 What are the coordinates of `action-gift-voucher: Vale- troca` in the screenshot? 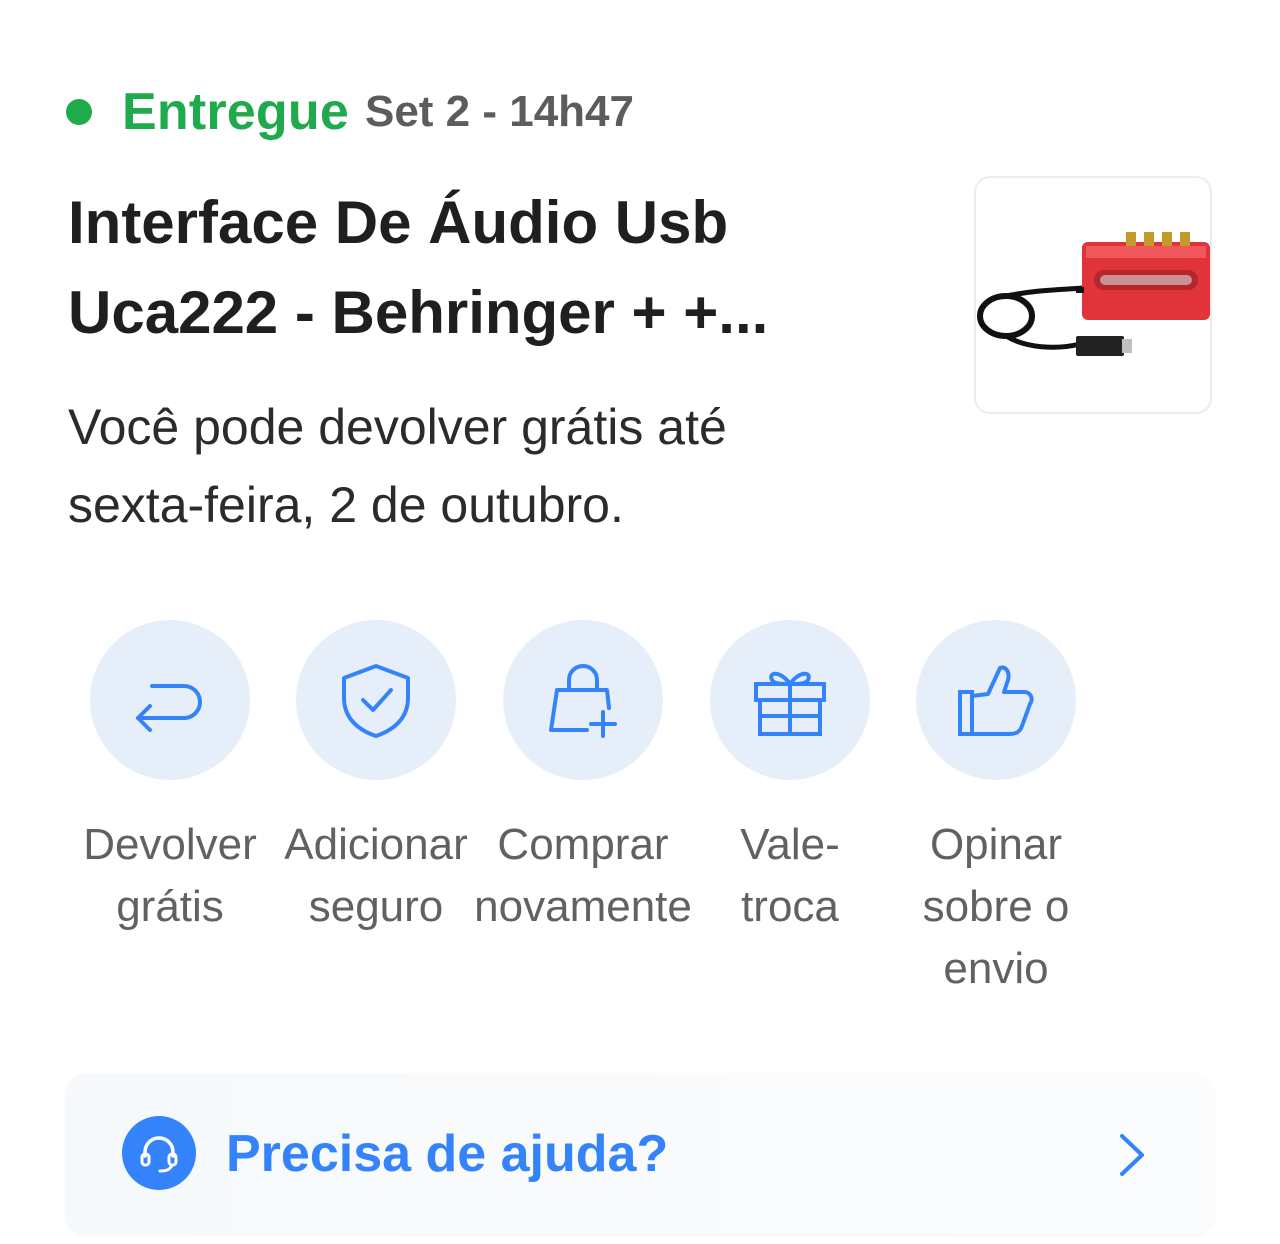 It's located at (790, 779).